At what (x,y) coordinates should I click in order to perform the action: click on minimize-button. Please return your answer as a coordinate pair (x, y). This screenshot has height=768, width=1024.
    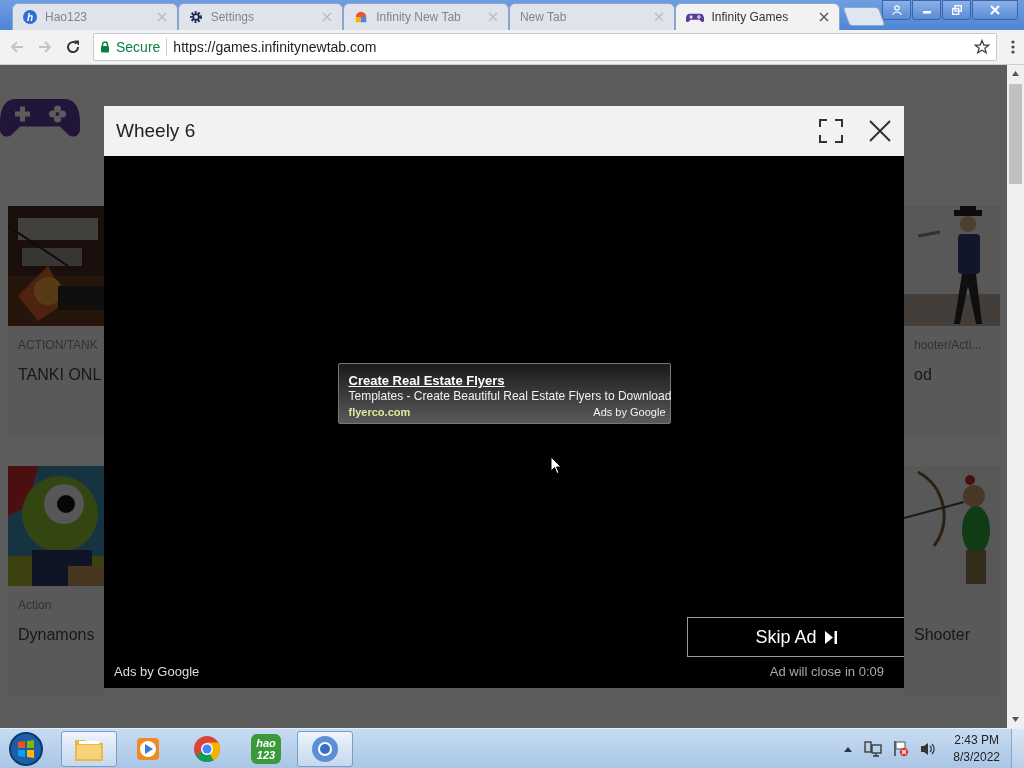
    Looking at the image, I should click on (927, 10).